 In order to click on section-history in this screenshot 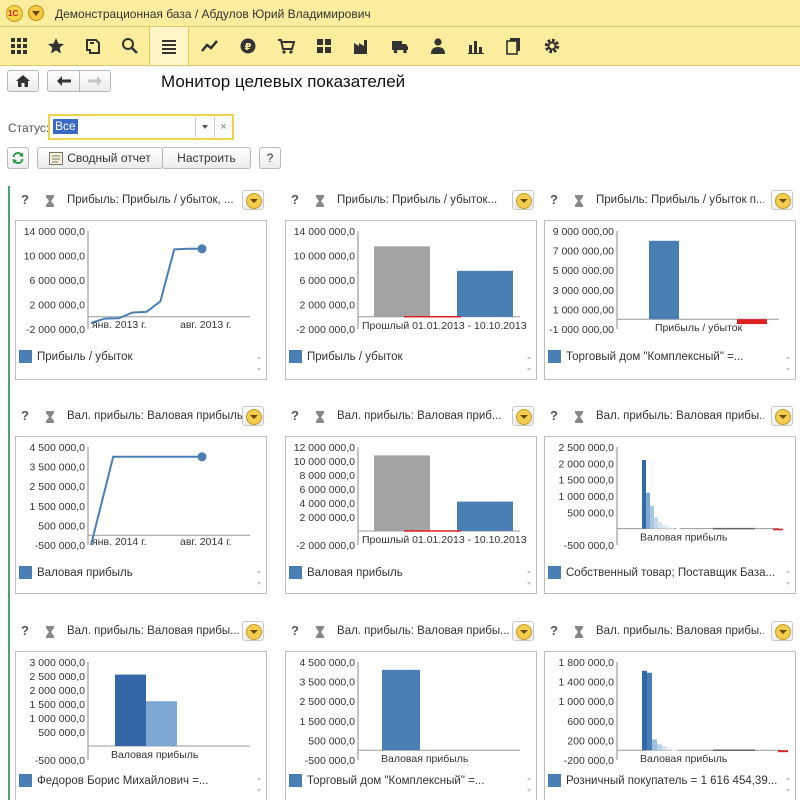, I will do `click(93, 46)`.